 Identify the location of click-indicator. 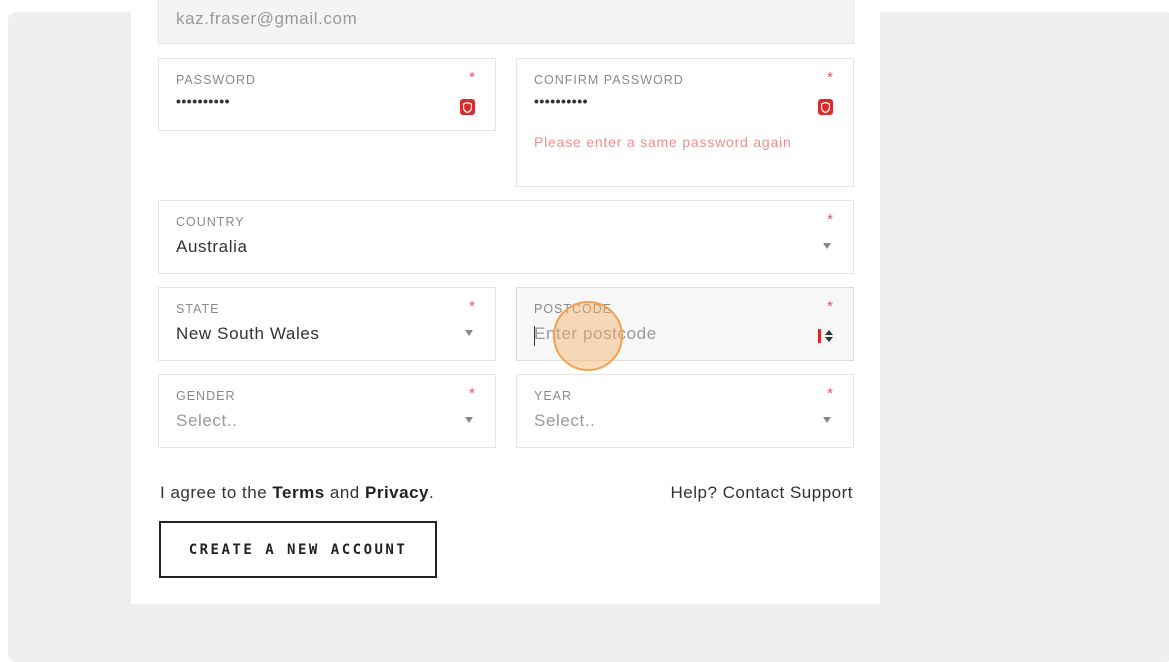
(588, 336).